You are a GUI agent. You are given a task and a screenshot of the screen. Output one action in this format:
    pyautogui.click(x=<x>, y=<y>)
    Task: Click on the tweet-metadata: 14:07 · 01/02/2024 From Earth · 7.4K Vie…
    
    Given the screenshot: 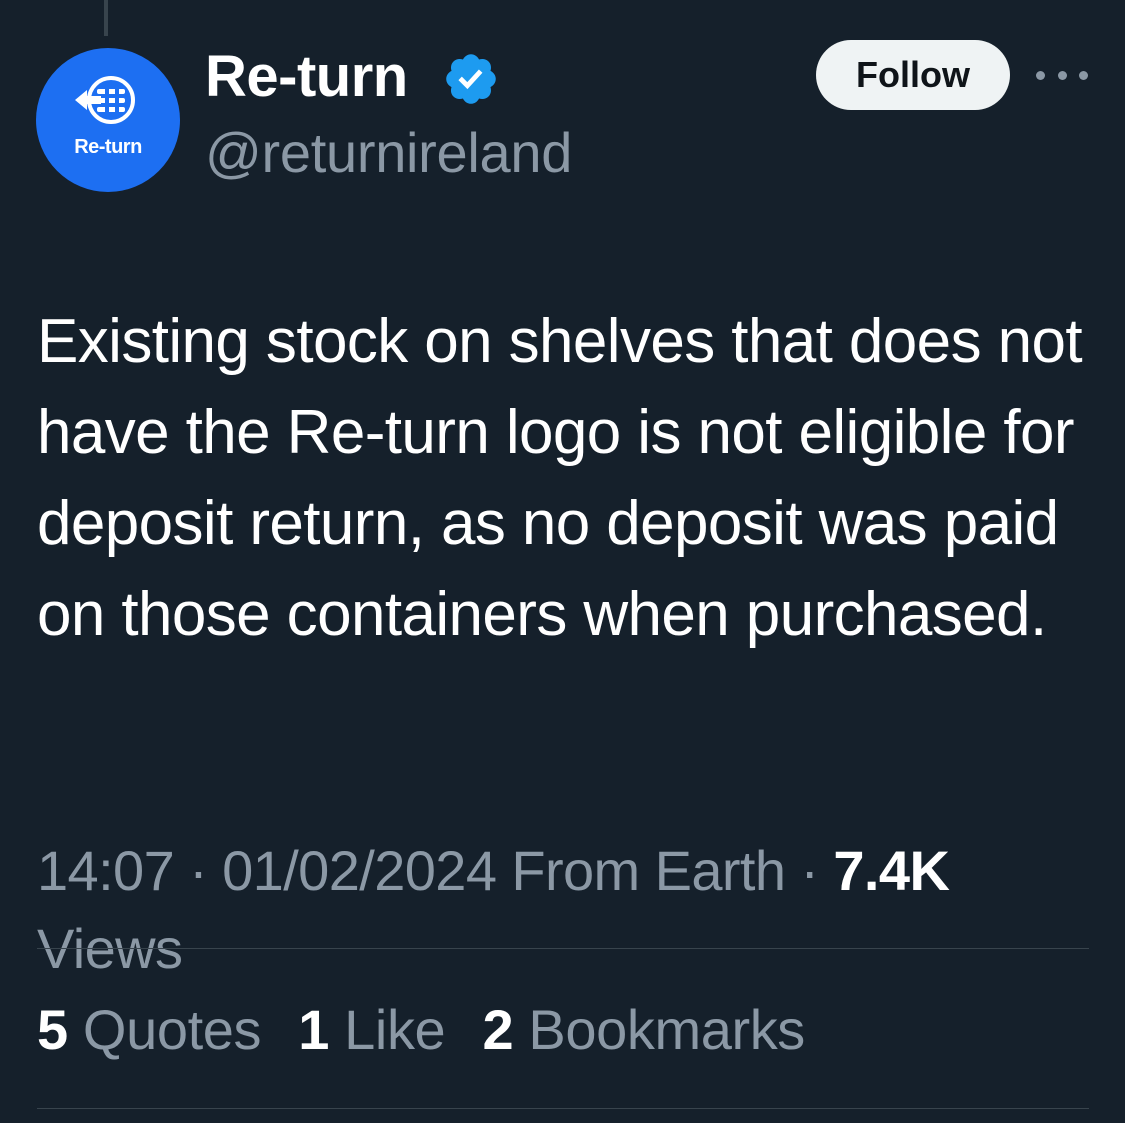 What is the action you would take?
    pyautogui.click(x=567, y=910)
    